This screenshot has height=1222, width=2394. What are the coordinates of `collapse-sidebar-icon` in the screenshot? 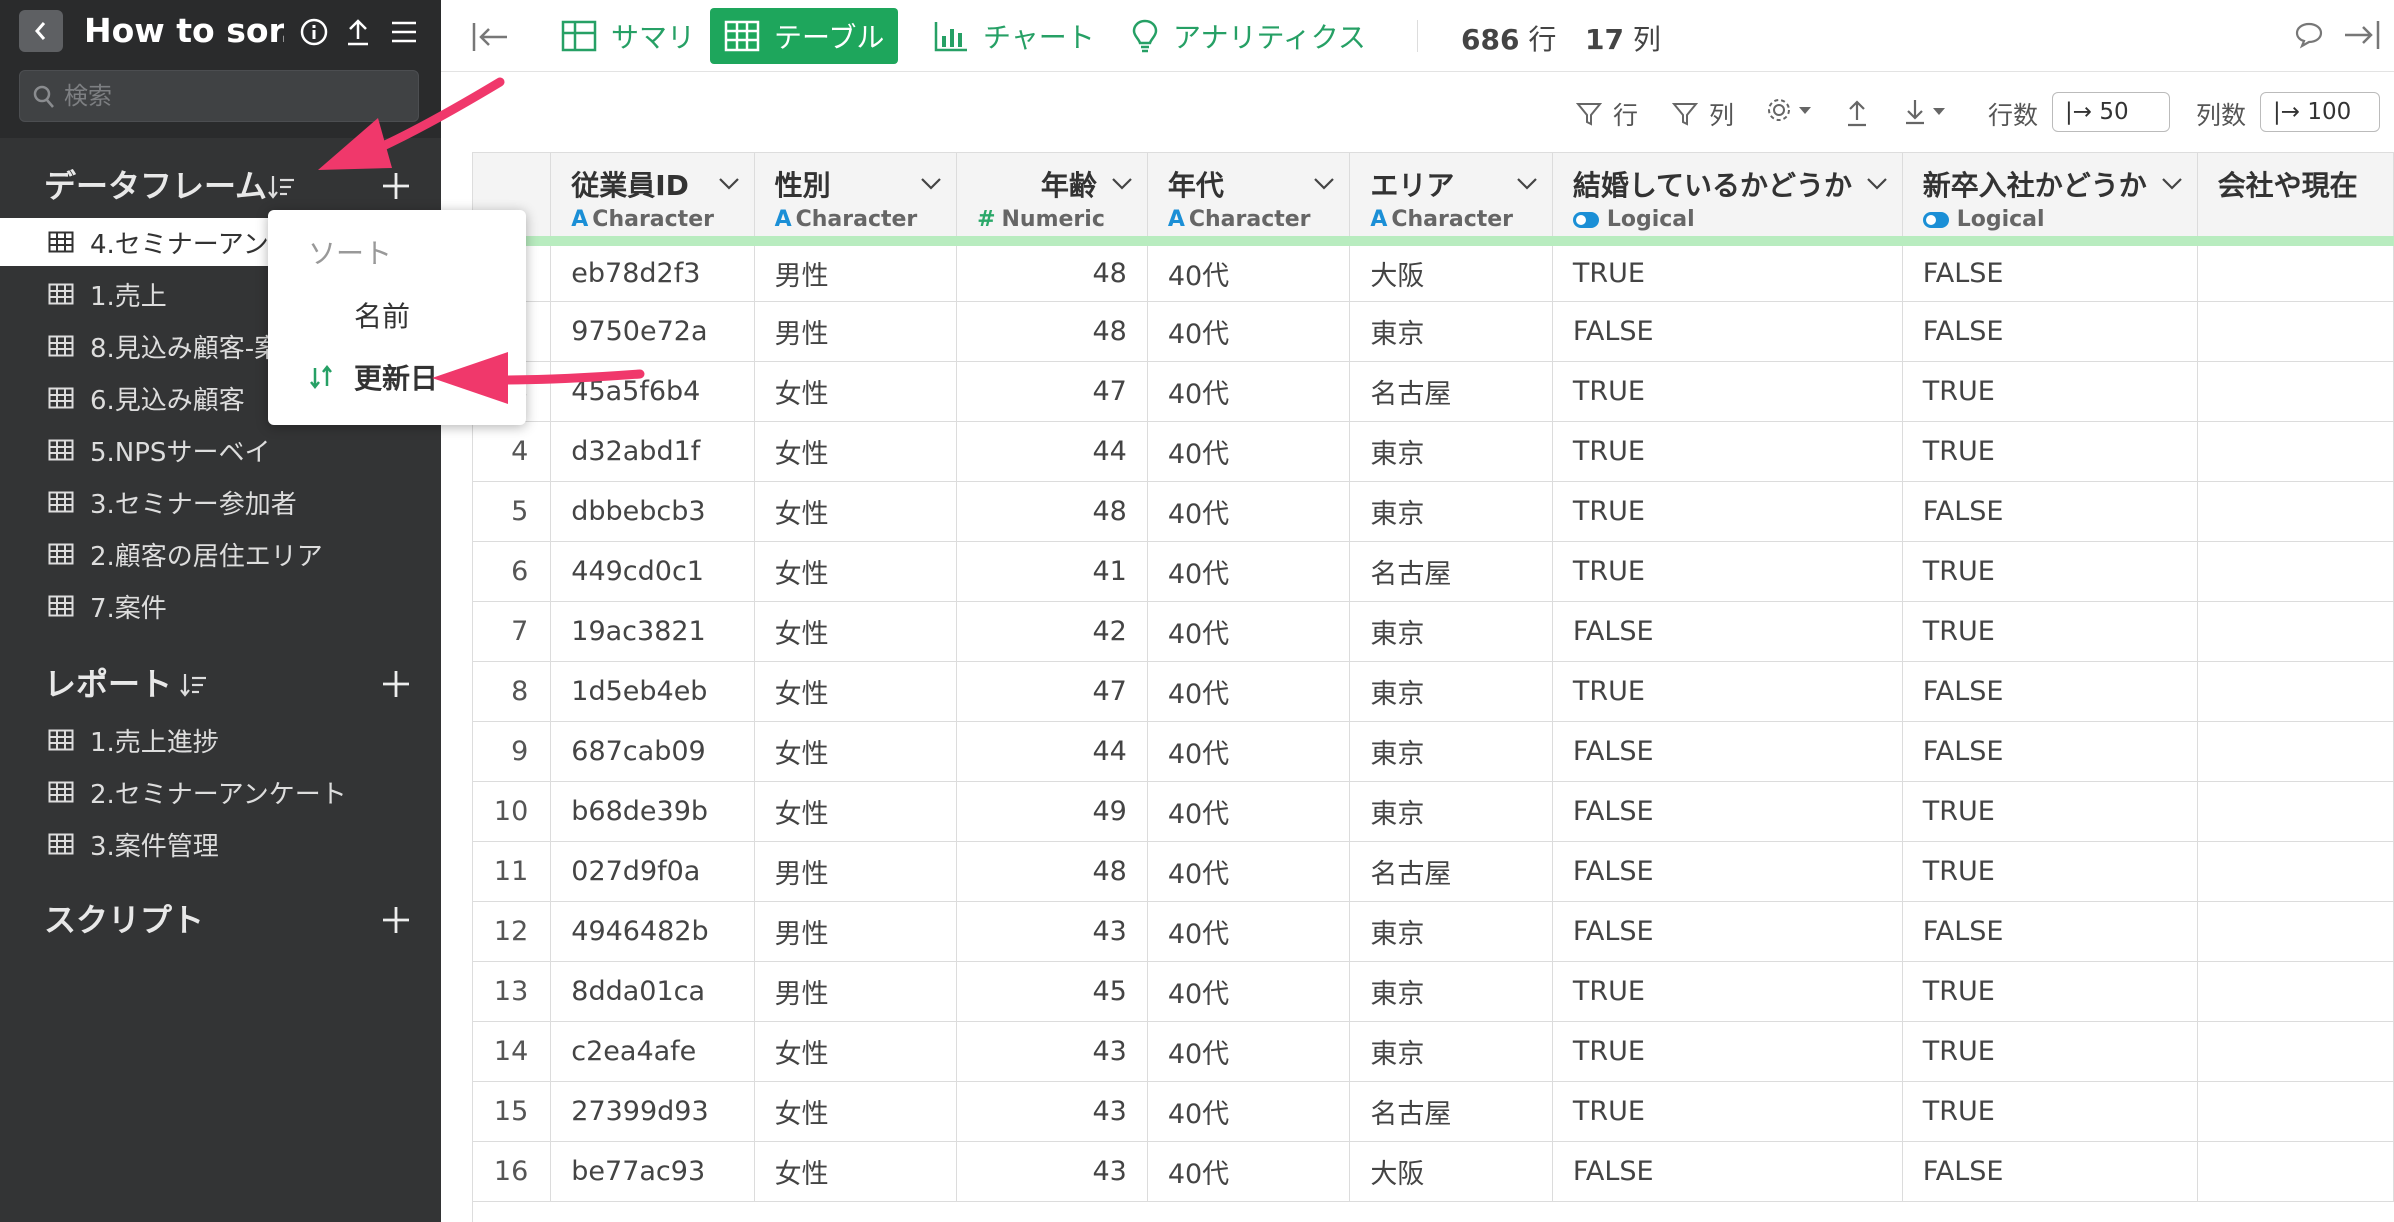 It's located at (491, 37).